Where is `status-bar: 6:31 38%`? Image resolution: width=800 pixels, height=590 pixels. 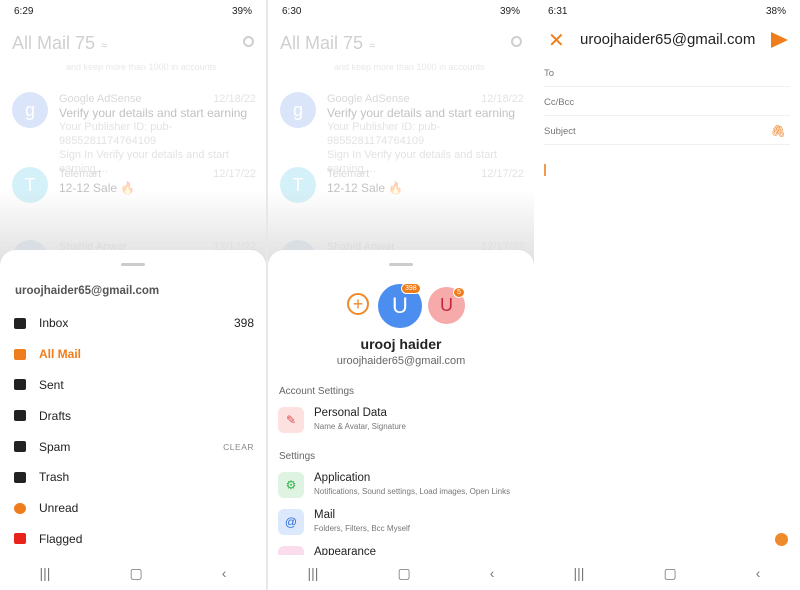
status-bar: 6:31 38% is located at coordinates (667, 11).